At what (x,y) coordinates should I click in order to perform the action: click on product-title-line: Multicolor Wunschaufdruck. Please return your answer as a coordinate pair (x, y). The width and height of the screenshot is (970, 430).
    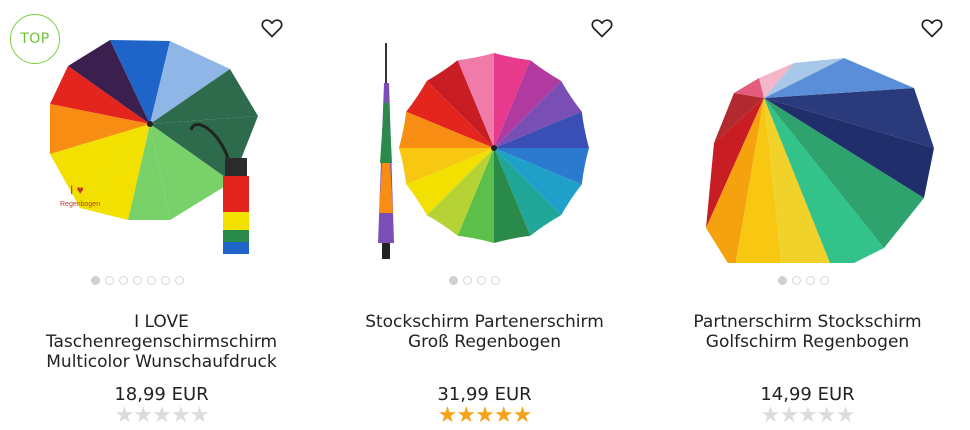
    Looking at the image, I should click on (161, 362).